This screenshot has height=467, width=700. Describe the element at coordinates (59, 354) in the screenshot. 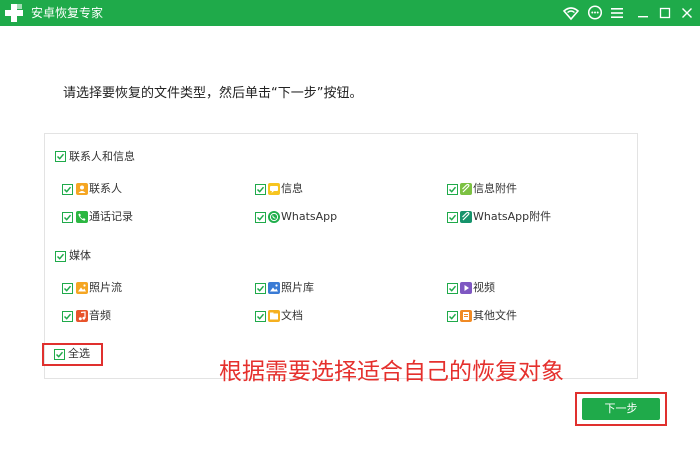

I see `select-all-checkbox` at that location.